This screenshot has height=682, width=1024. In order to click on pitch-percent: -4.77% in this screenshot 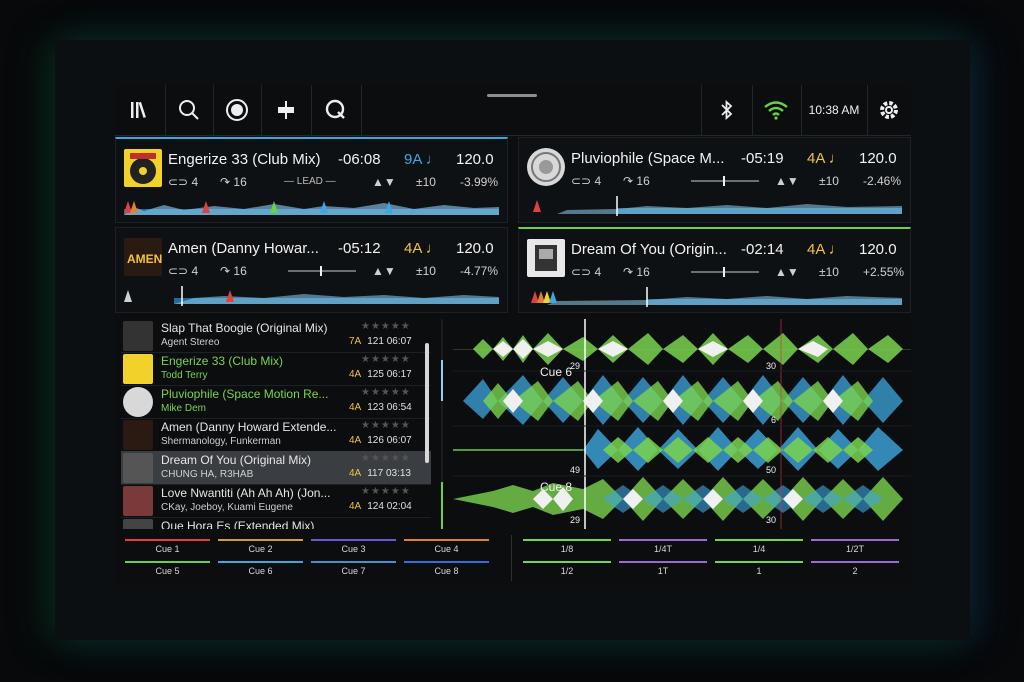, I will do `click(479, 271)`.